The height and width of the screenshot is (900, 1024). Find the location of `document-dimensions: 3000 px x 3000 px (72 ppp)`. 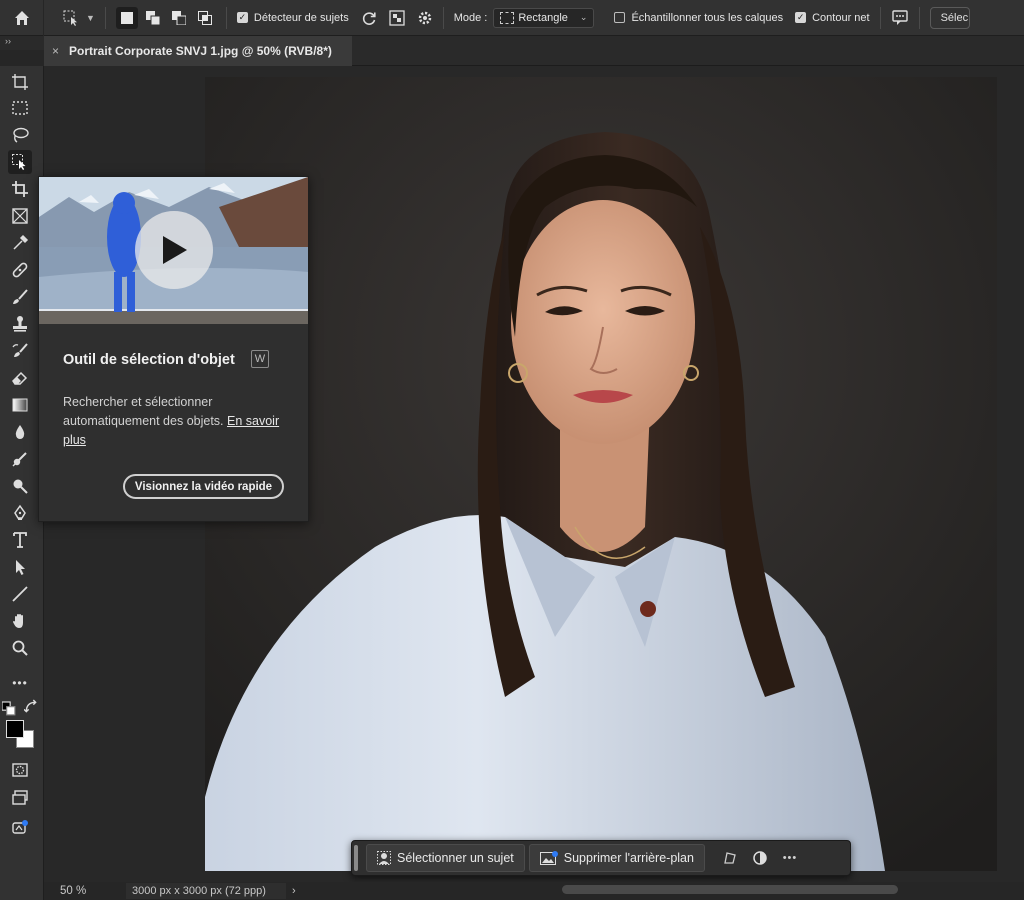

document-dimensions: 3000 px x 3000 px (72 ppp) is located at coordinates (206, 891).